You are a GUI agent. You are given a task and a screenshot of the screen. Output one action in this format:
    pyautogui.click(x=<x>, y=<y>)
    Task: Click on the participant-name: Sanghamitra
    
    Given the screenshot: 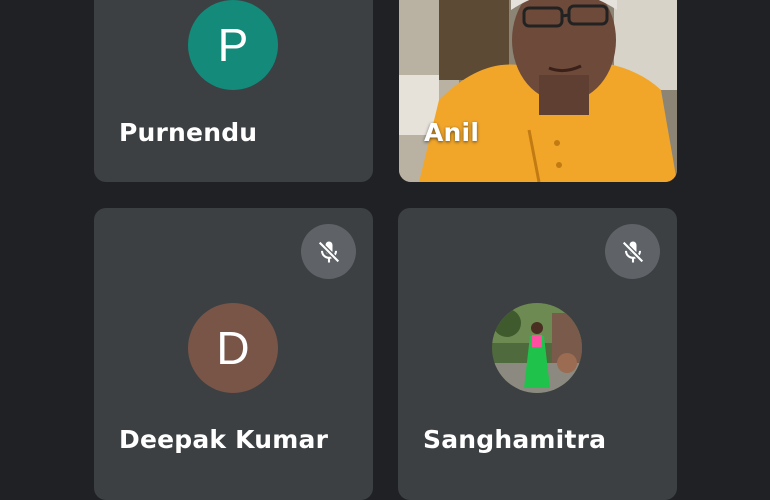 What is the action you would take?
    pyautogui.click(x=515, y=439)
    